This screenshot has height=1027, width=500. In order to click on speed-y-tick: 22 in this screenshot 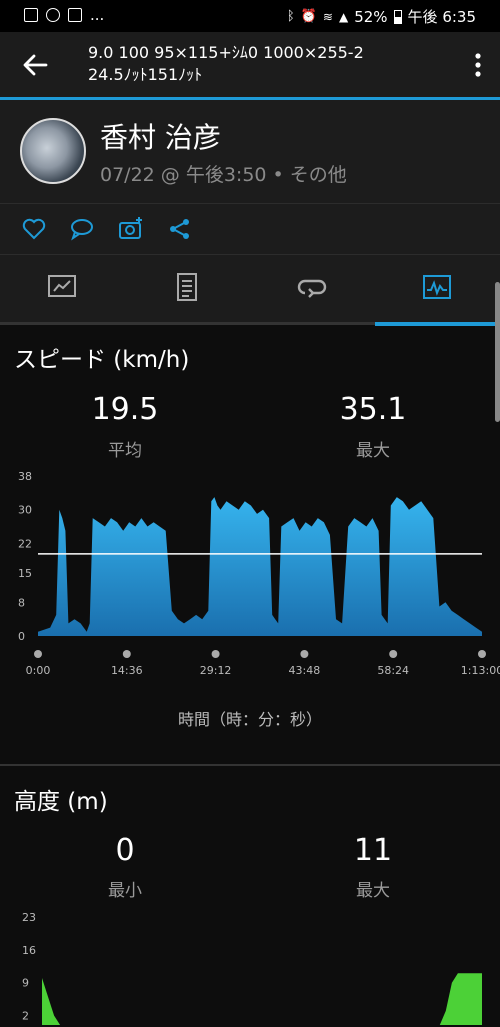, I will do `click(25, 543)`.